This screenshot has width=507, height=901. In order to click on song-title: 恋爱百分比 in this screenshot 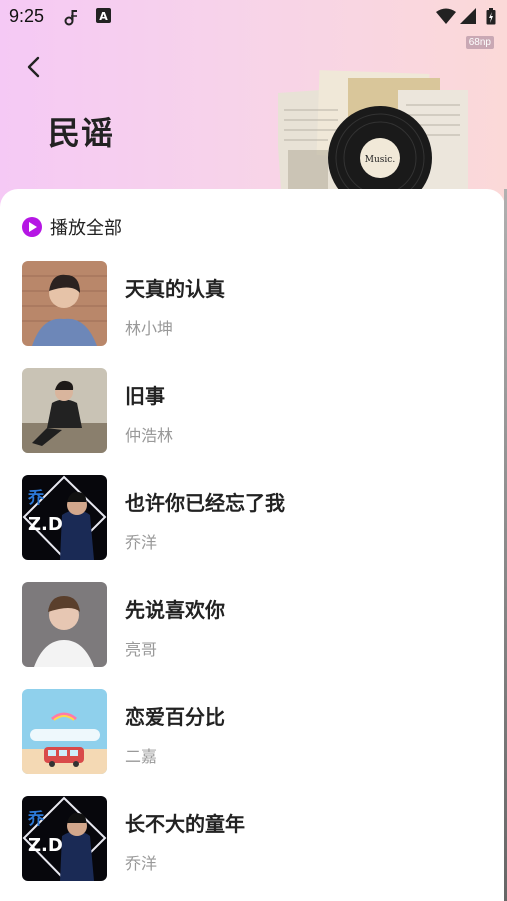, I will do `click(175, 717)`.